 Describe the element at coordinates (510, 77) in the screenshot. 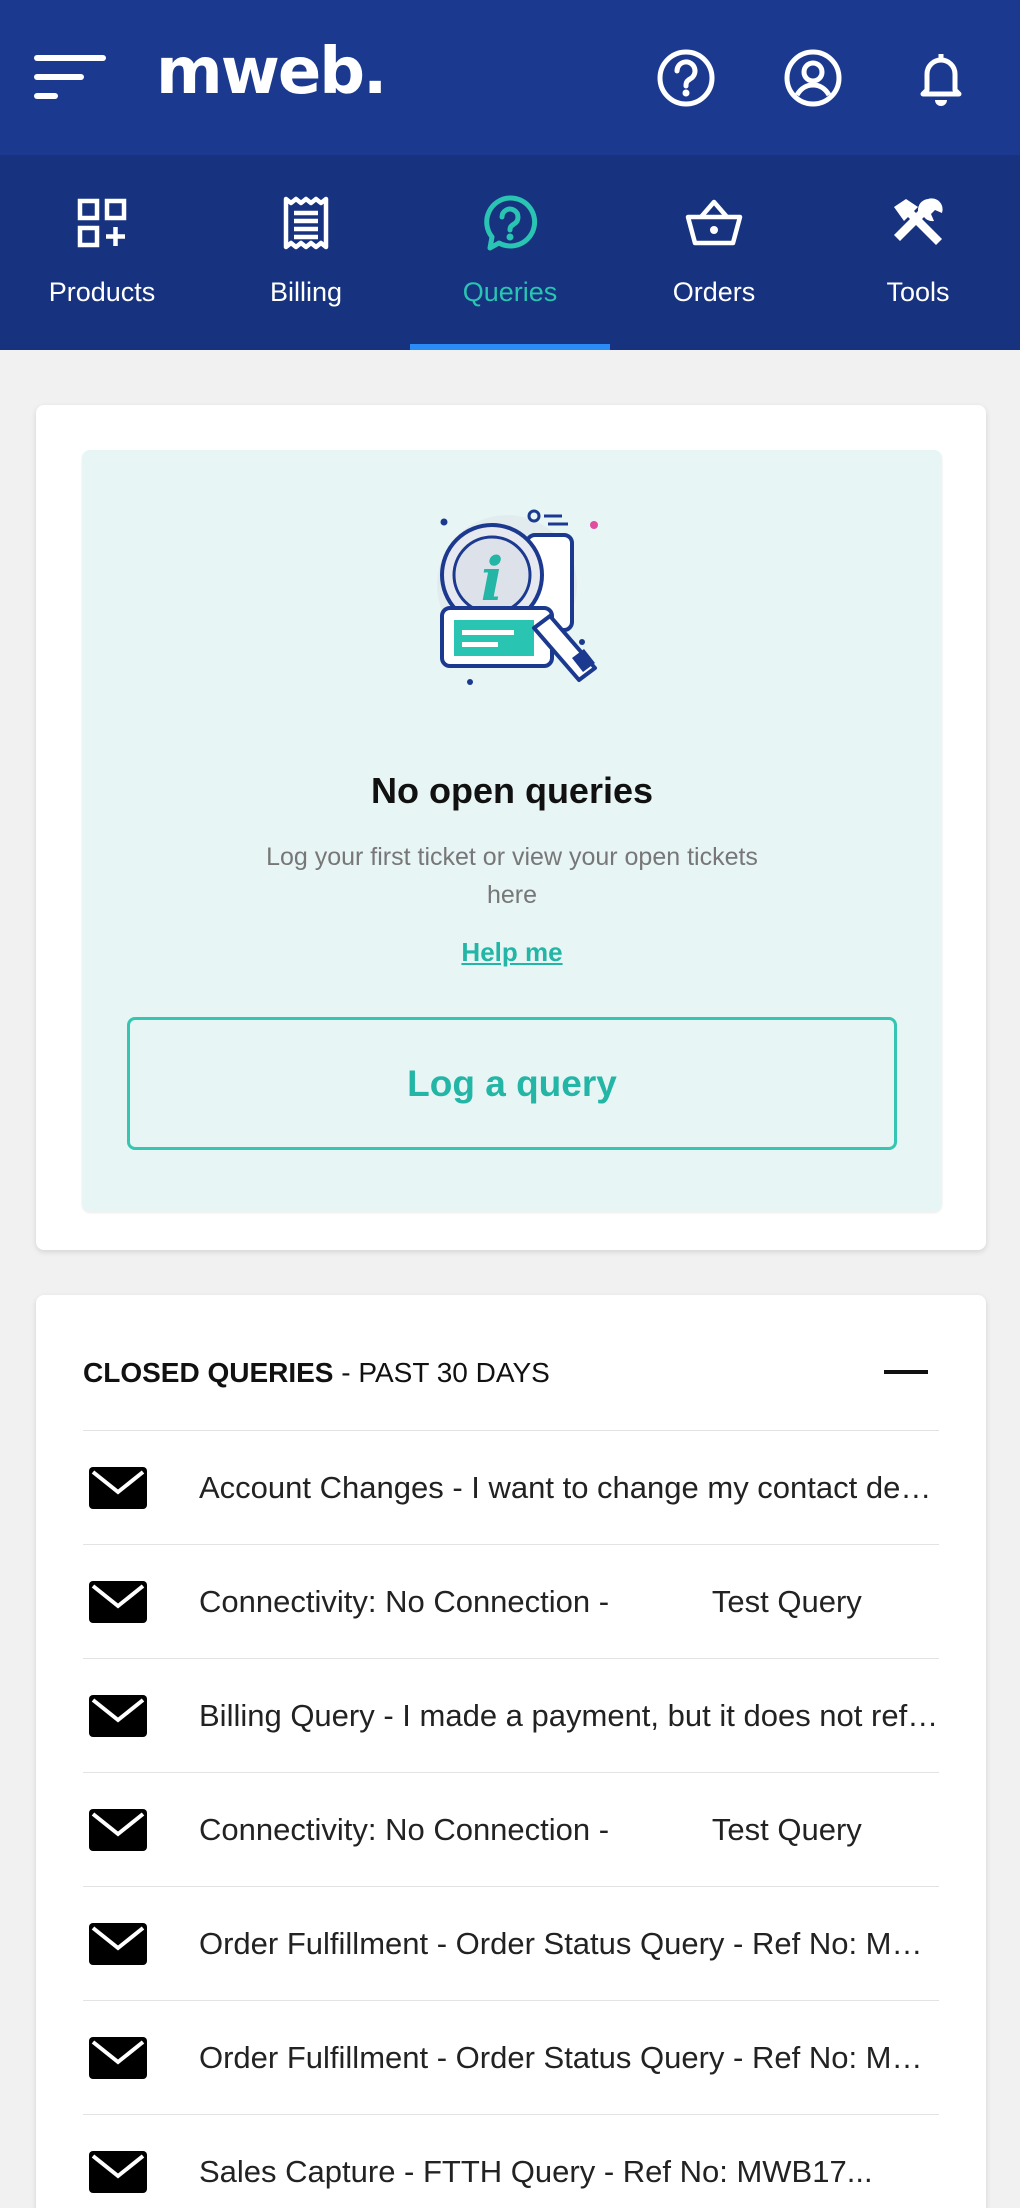

I see `app-bar: mweb.` at that location.